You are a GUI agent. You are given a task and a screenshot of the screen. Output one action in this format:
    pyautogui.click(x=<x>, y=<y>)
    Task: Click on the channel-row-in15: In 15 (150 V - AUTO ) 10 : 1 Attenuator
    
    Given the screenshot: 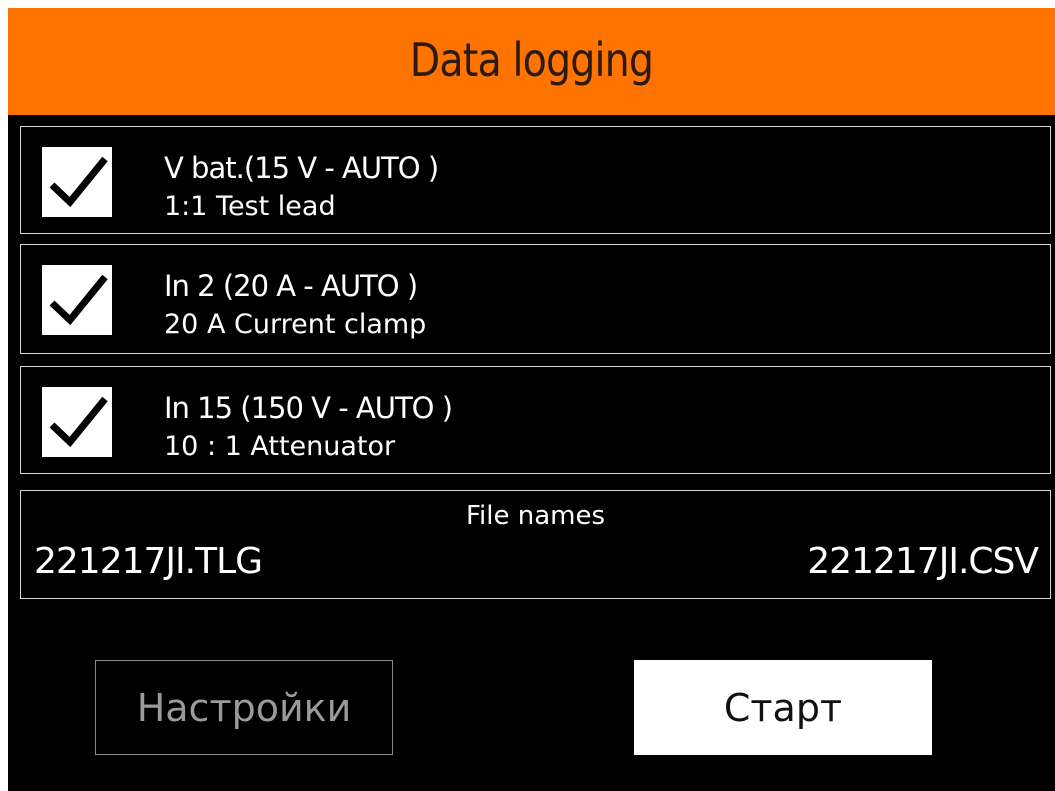 What is the action you would take?
    pyautogui.click(x=535, y=420)
    